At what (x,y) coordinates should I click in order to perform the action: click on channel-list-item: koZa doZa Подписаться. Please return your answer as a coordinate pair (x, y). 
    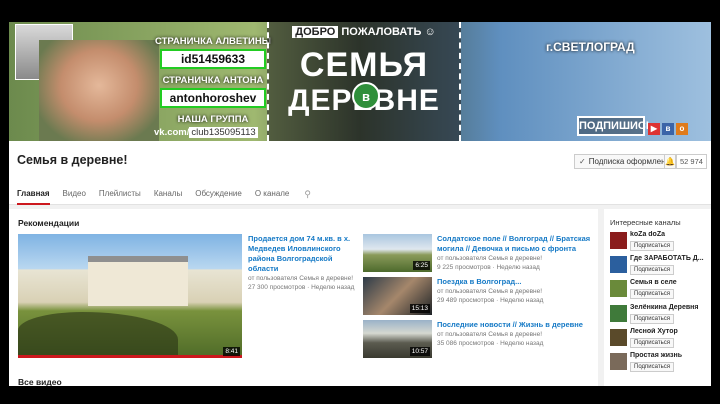
    Looking at the image, I should click on (660, 243).